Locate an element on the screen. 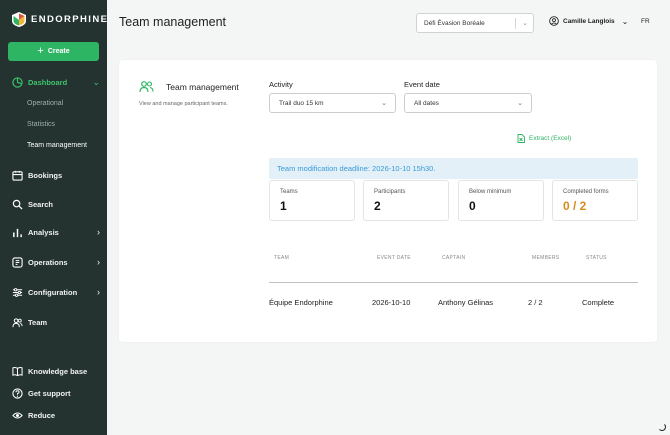 The height and width of the screenshot is (435, 670). sidebar-item-operations: Operations › is located at coordinates (56, 262).